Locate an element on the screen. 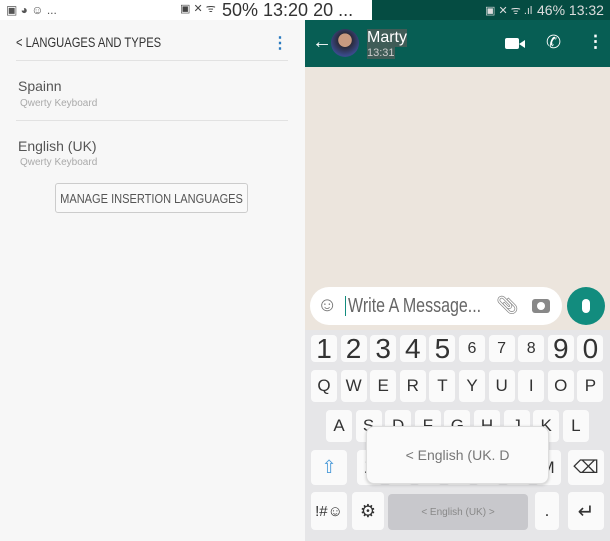 This screenshot has height=541, width=610. key-6: 6 is located at coordinates (472, 348).